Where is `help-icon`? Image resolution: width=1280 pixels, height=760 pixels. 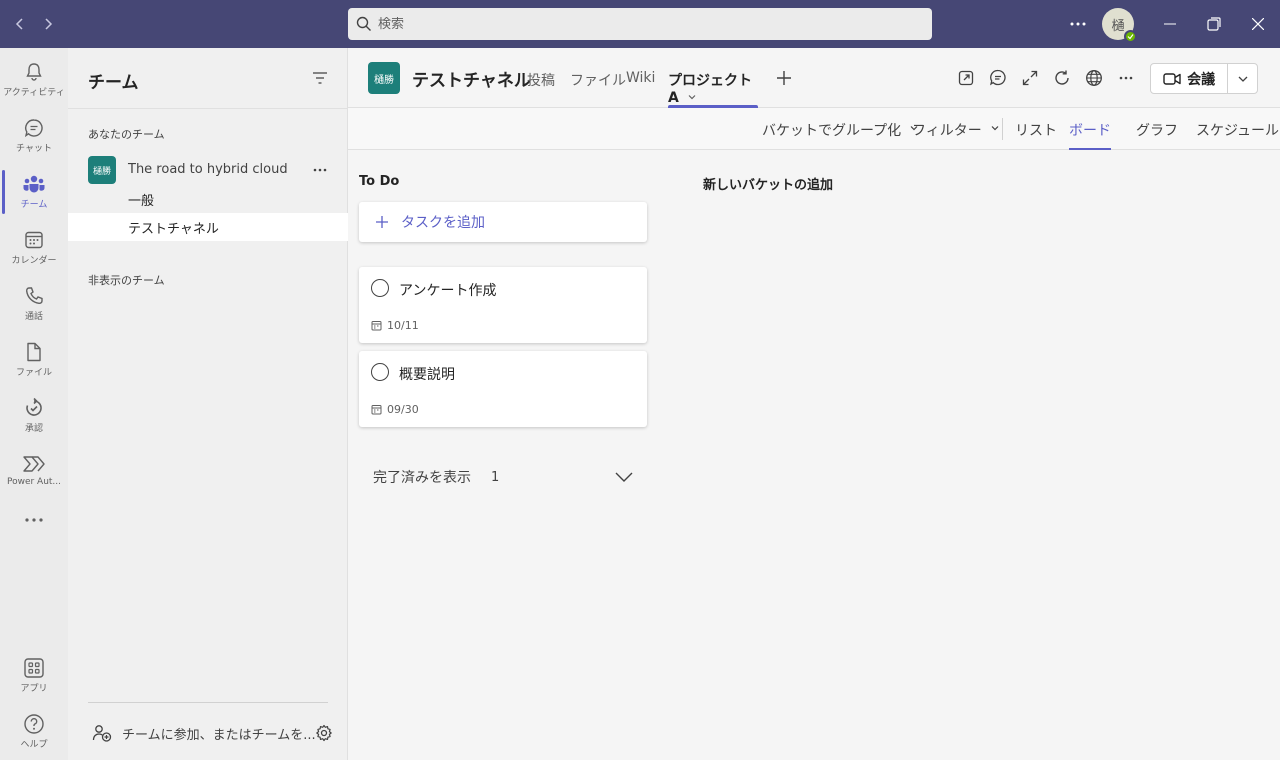 help-icon is located at coordinates (34, 724).